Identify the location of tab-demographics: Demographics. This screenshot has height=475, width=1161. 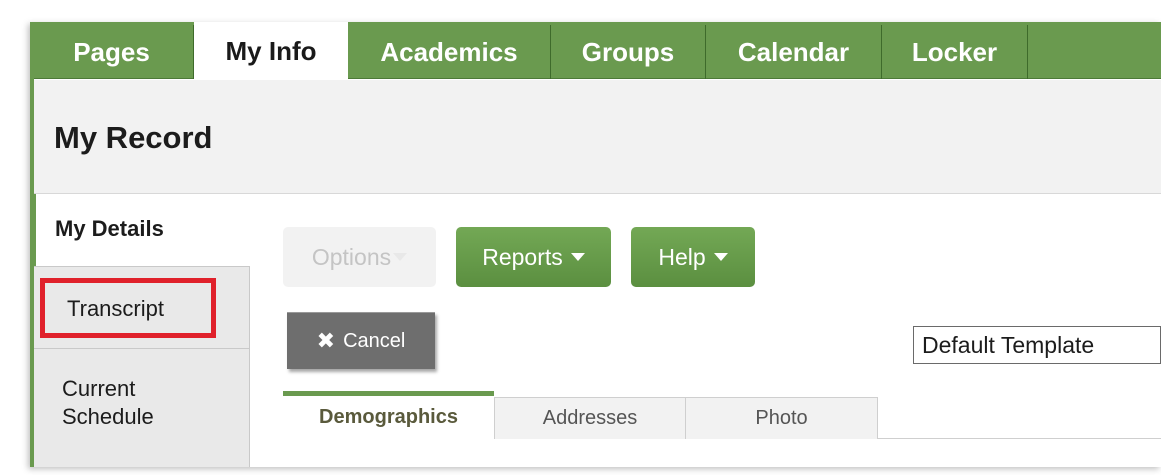
(388, 415).